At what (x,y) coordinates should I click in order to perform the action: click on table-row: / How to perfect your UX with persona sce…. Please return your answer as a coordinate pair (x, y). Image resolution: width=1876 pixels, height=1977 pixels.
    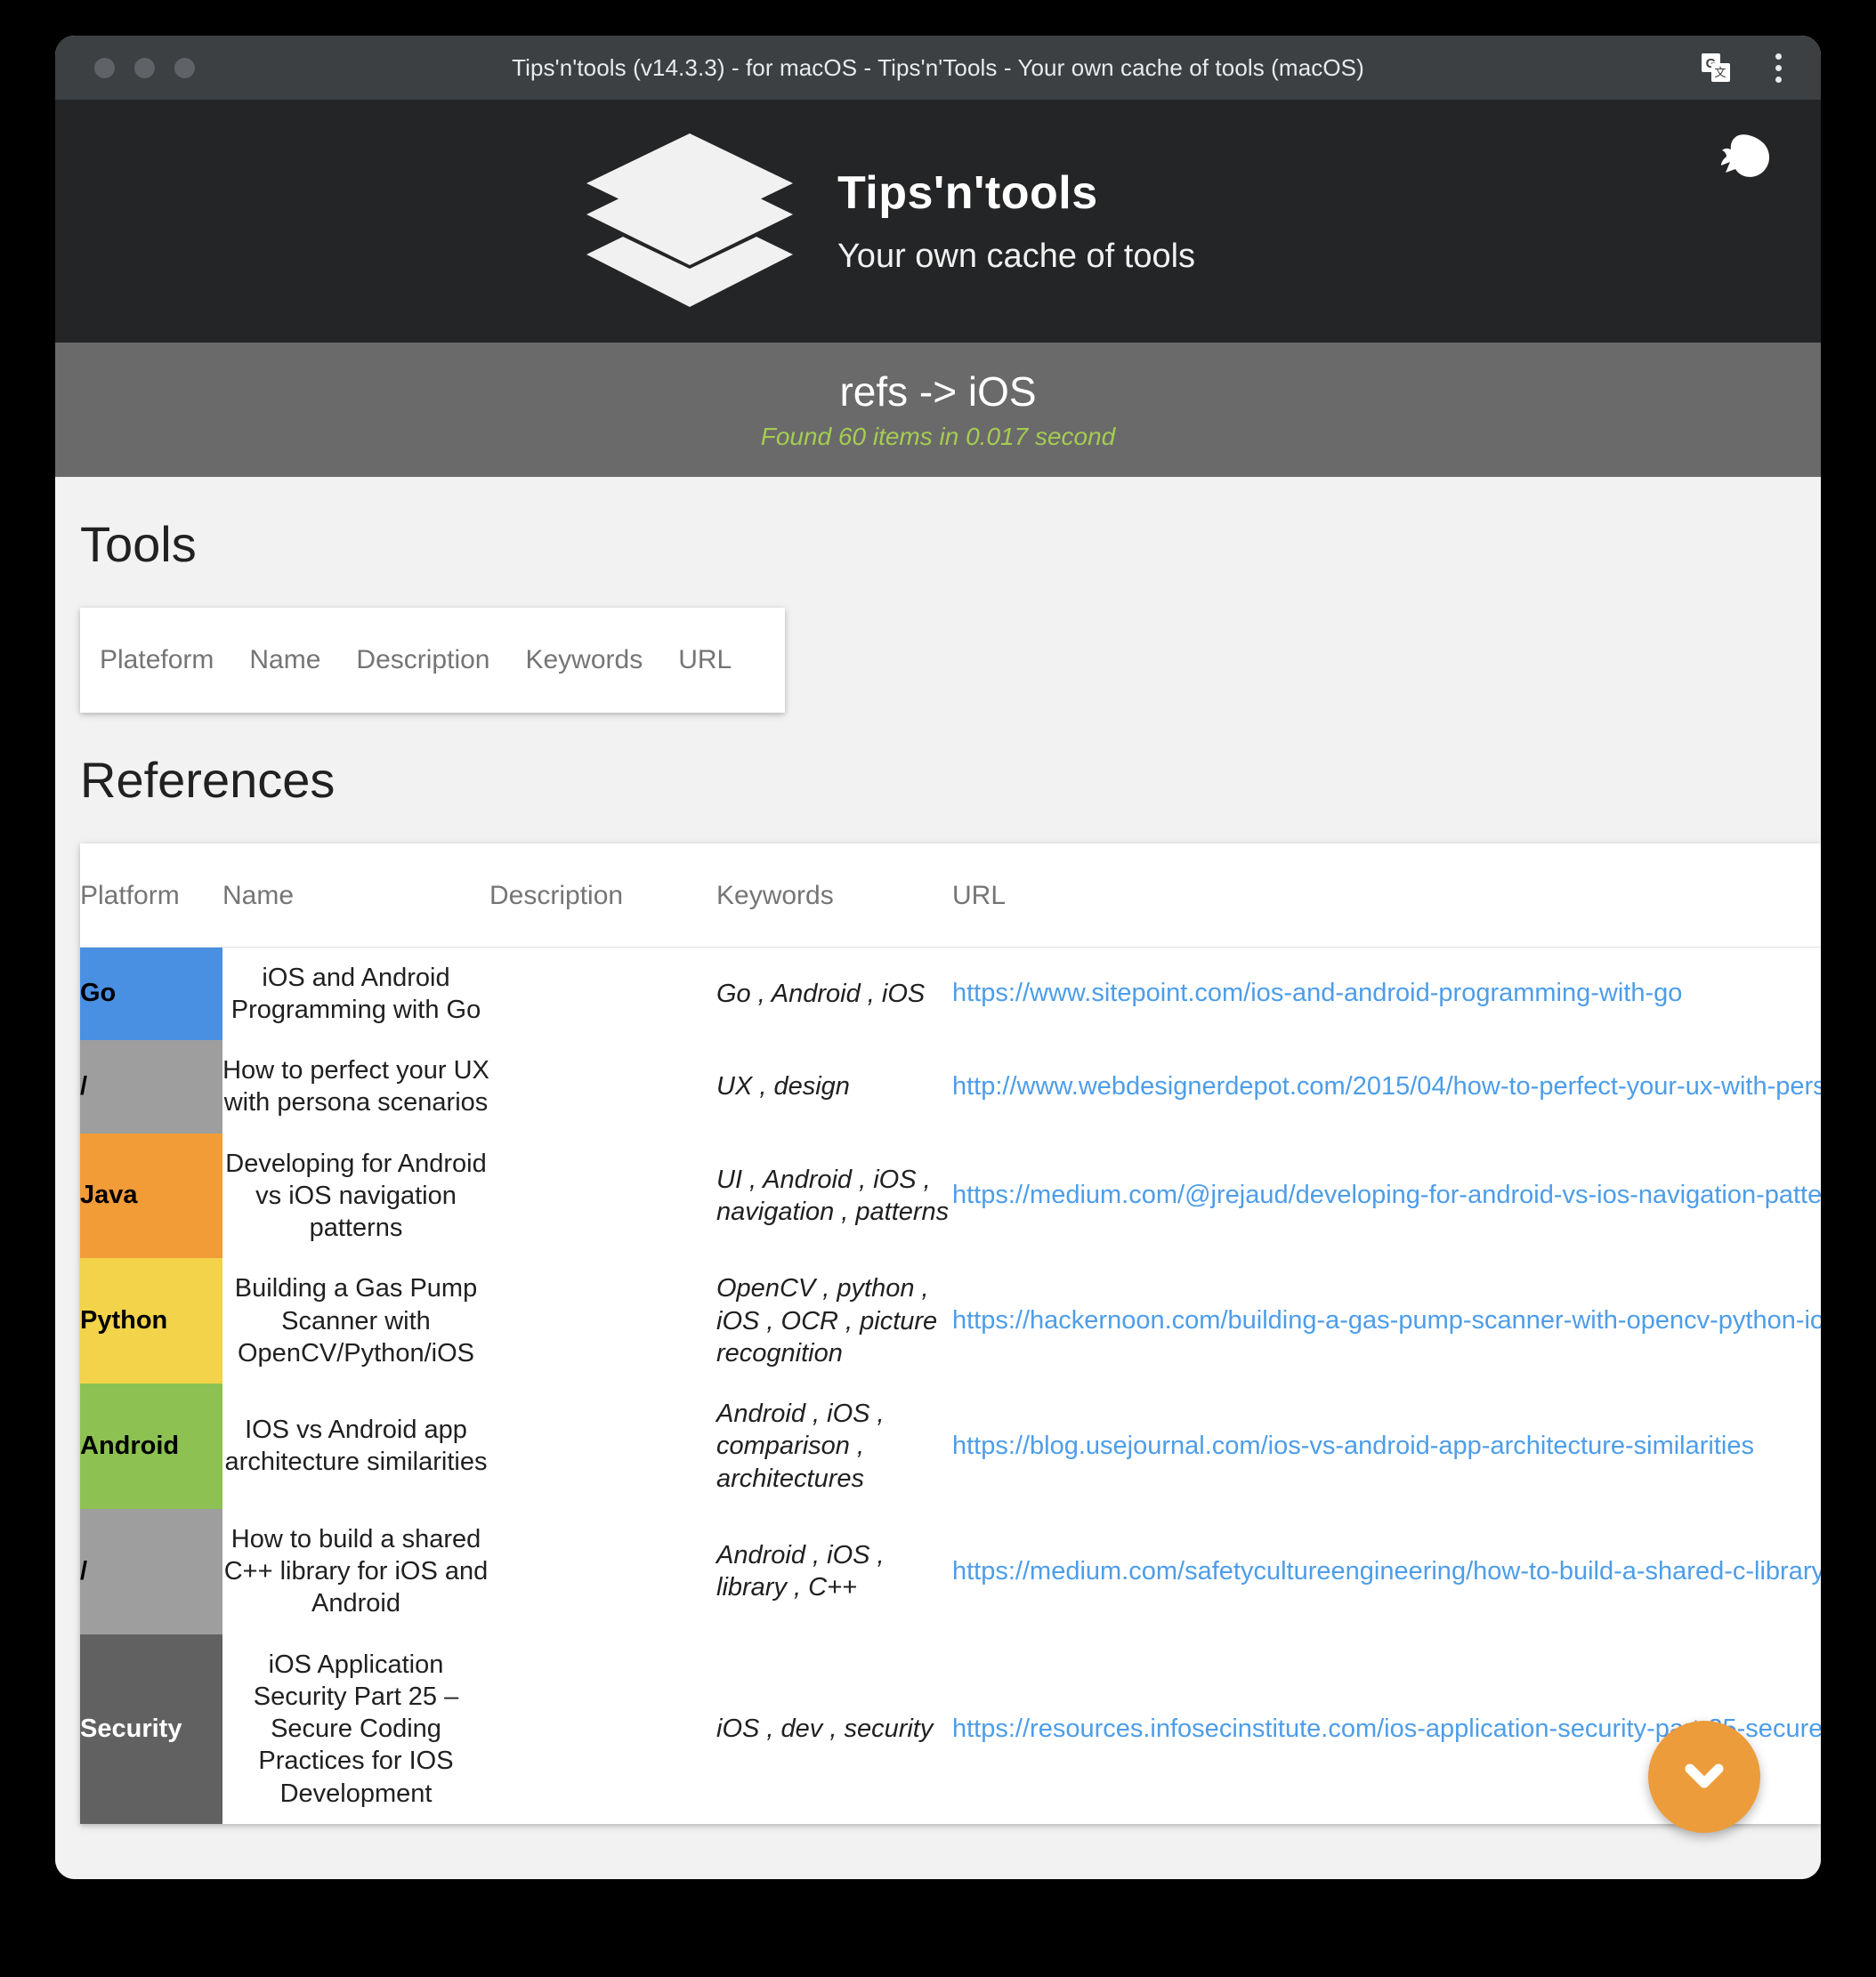
    Looking at the image, I should click on (950, 1087).